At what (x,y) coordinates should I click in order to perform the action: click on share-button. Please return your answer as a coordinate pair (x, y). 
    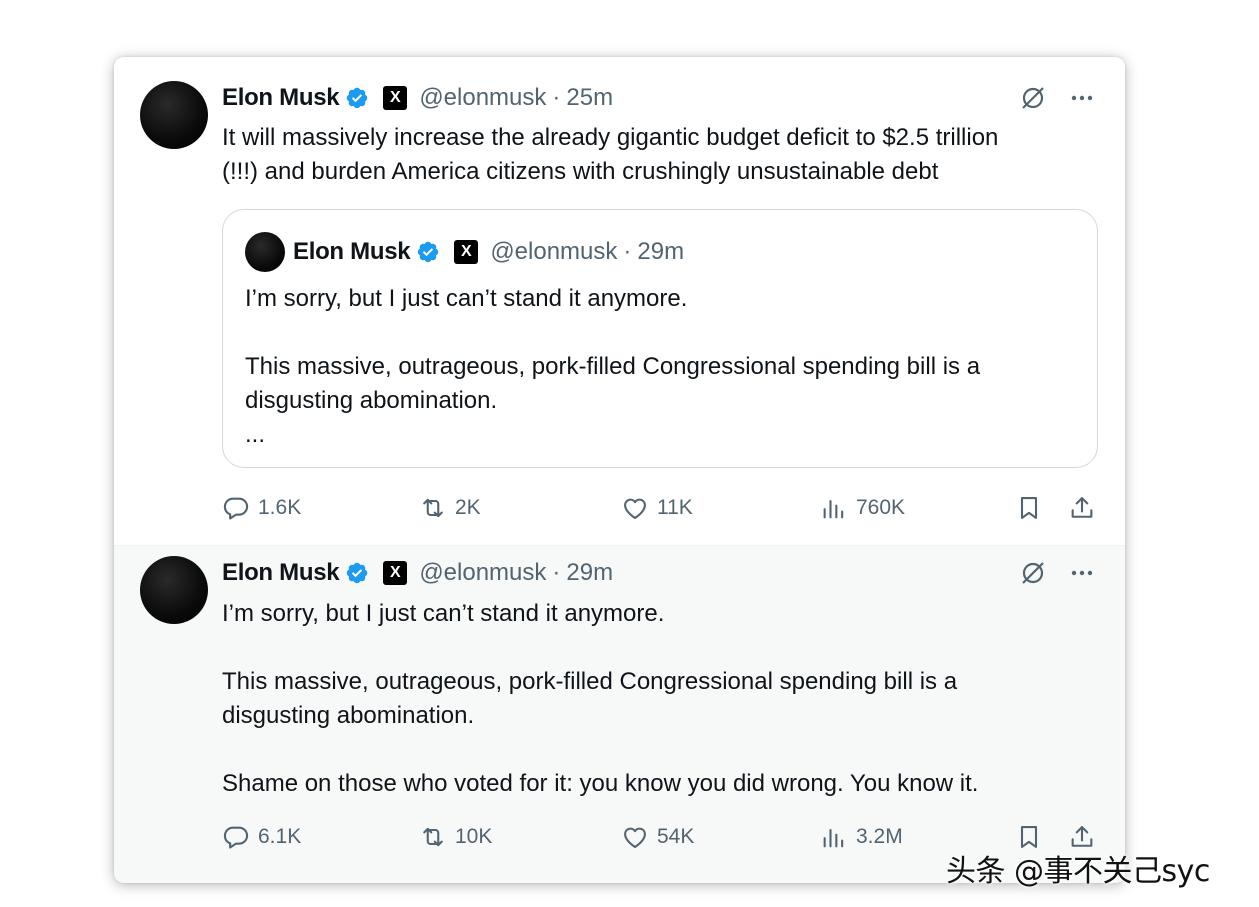
    Looking at the image, I should click on (1082, 508).